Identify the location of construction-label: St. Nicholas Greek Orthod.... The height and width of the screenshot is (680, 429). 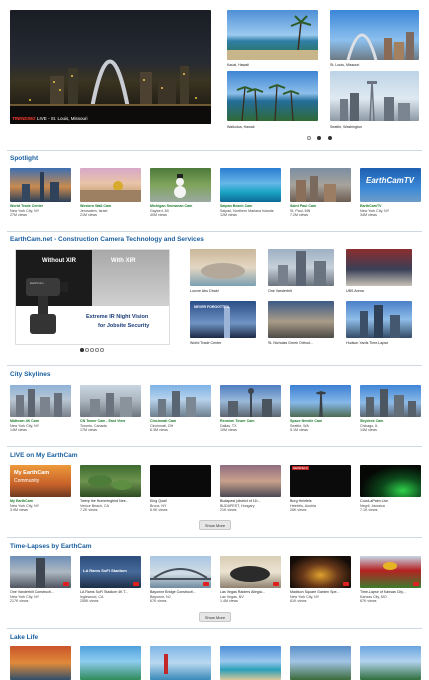
(290, 343).